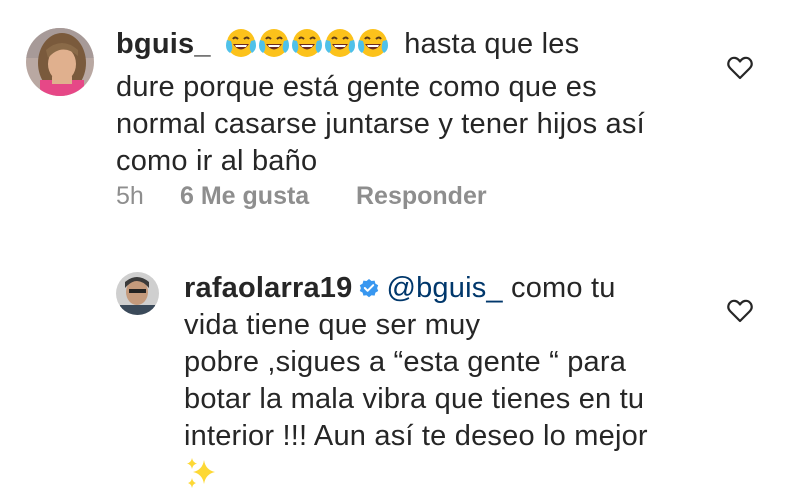  What do you see at coordinates (405, 362) in the screenshot?
I see `reply-text: pobre ,sigues a “esta gente “ para` at bounding box center [405, 362].